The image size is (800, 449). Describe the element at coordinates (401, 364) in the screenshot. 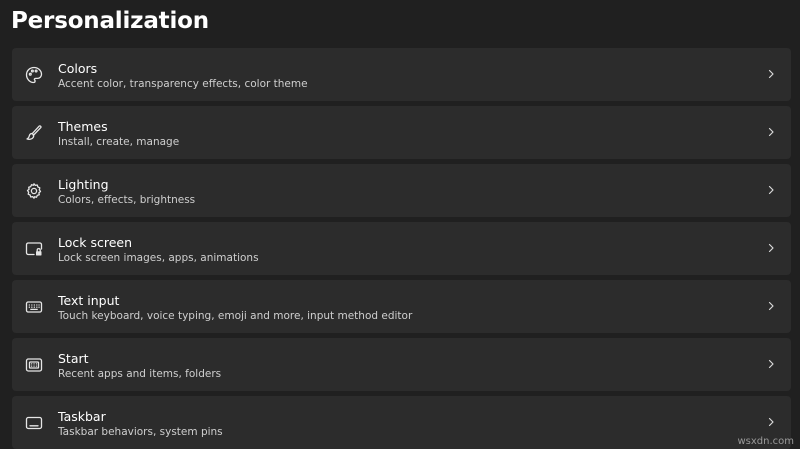

I see `settings-item-start: Start Recent apps and items, folders` at that location.